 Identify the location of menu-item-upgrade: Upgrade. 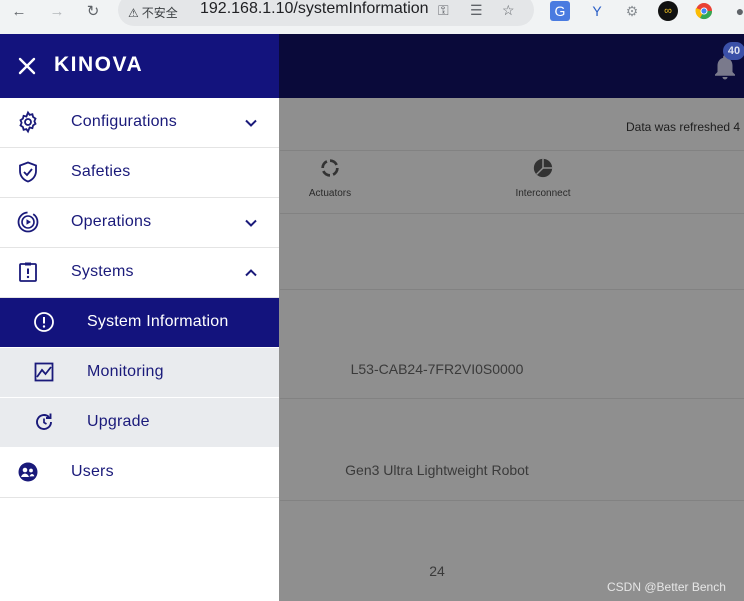
(139, 422).